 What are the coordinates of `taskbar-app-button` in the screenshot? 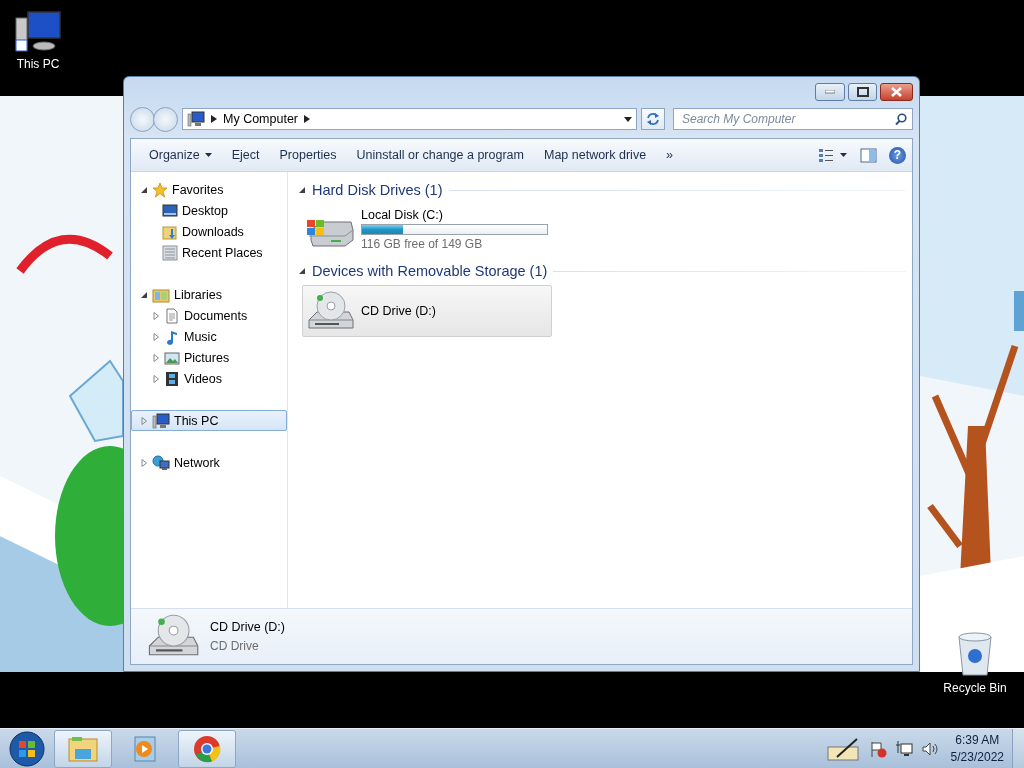 It's located at (207, 748).